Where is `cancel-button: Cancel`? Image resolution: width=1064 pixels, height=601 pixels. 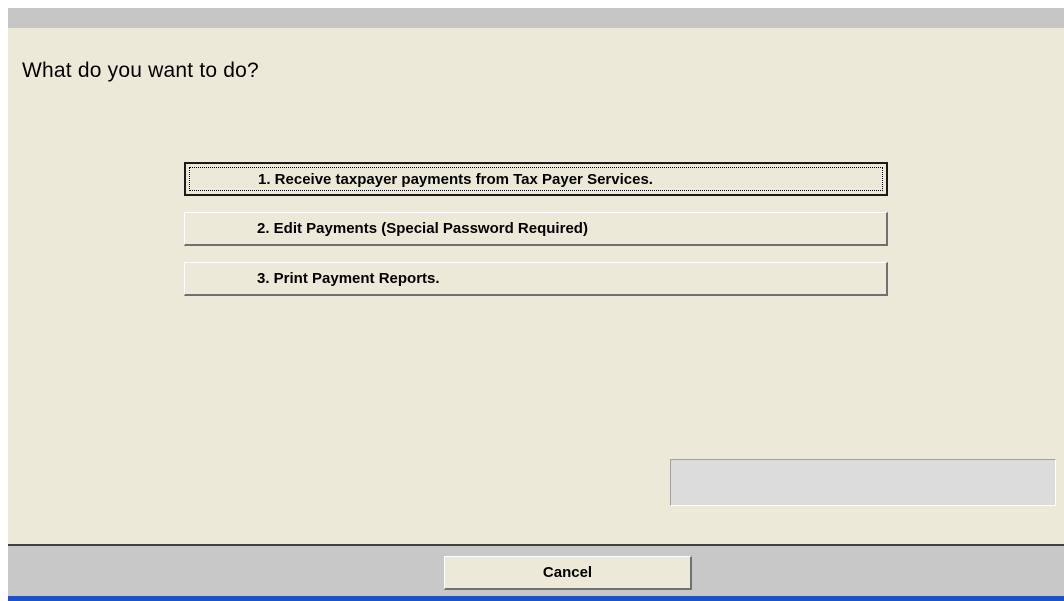 cancel-button: Cancel is located at coordinates (568, 573).